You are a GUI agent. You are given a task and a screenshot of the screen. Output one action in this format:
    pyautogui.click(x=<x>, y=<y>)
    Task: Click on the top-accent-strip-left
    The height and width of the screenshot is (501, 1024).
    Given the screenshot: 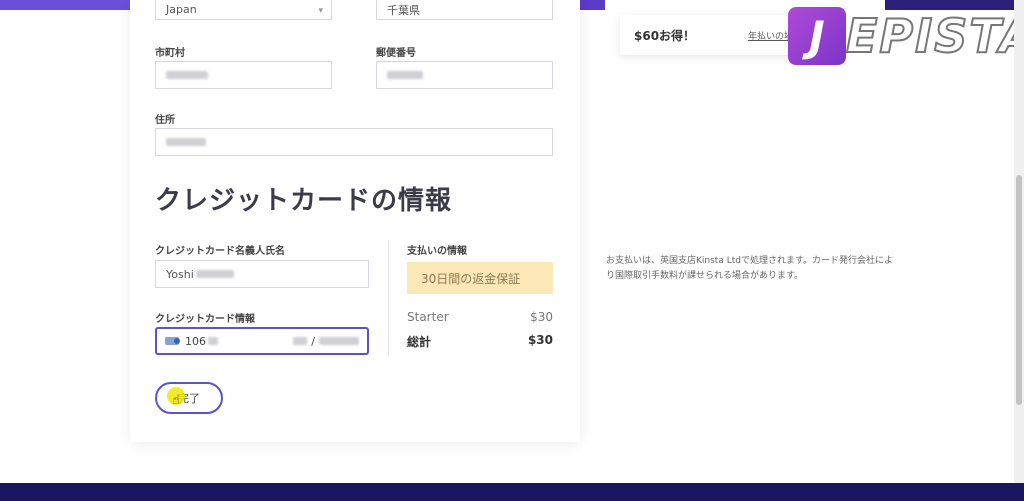 What is the action you would take?
    pyautogui.click(x=65, y=5)
    